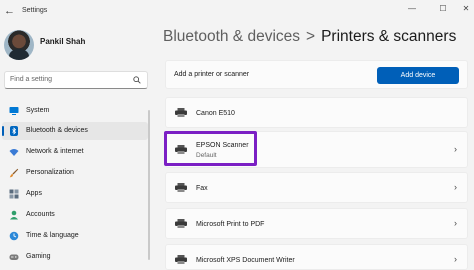  Describe the element at coordinates (14, 111) in the screenshot. I see `monitor-icon` at that location.